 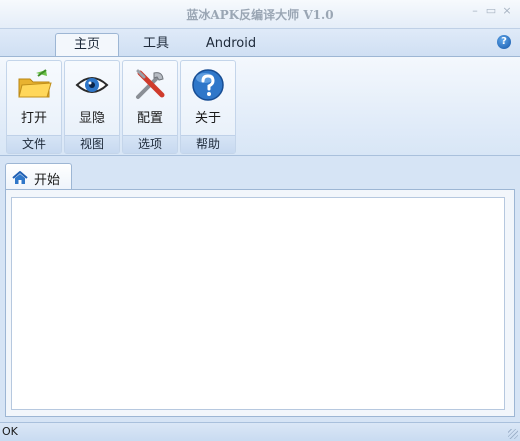 What do you see at coordinates (91, 118) in the screenshot?
I see `toggle-visibility-label: 显隐` at bounding box center [91, 118].